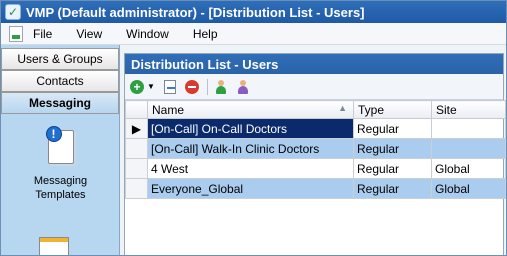 The width and height of the screenshot is (507, 256). I want to click on user-icon, so click(221, 86).